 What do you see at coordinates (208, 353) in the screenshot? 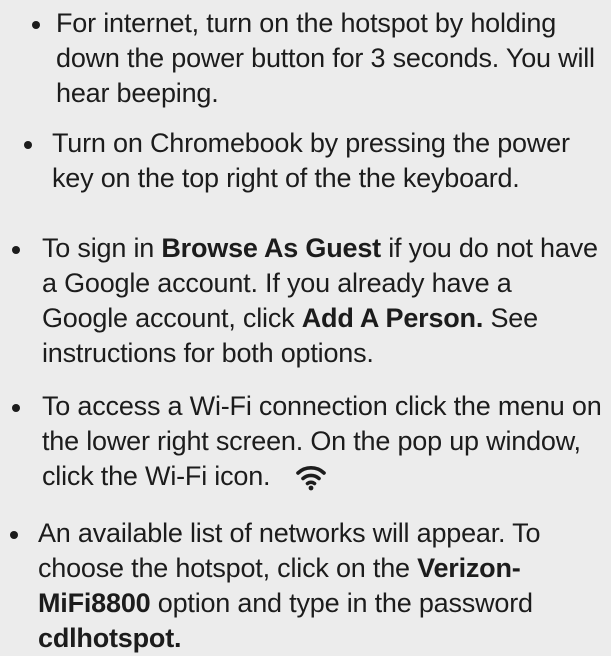
I see `text-segment: instructions for both options.` at bounding box center [208, 353].